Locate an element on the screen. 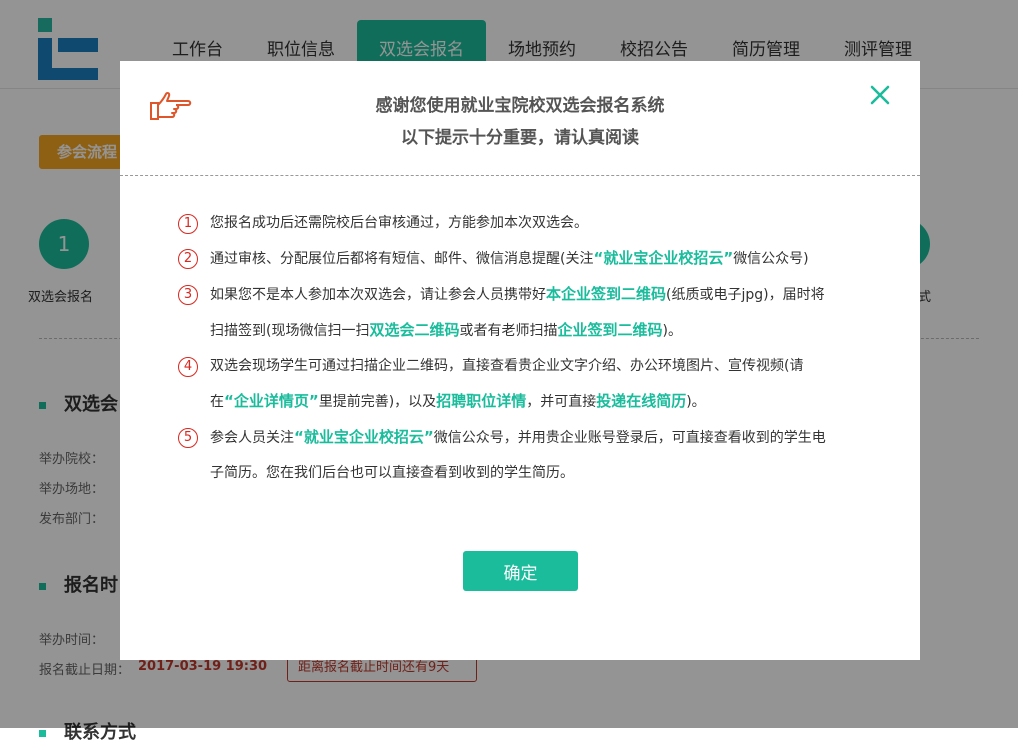 This screenshot has width=1018, height=744. tip-text: 微信公众号) is located at coordinates (771, 259).